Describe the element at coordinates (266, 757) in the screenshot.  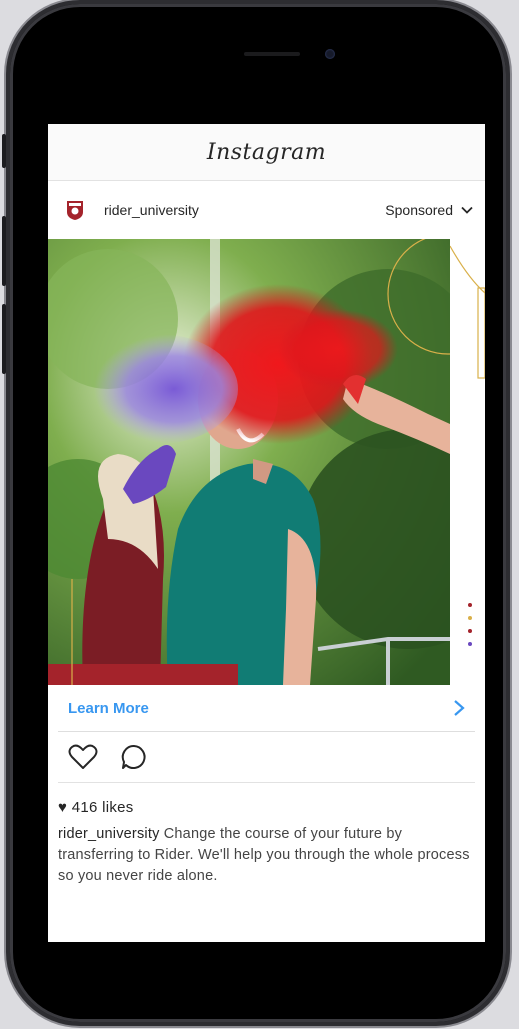
I see `post-actions` at that location.